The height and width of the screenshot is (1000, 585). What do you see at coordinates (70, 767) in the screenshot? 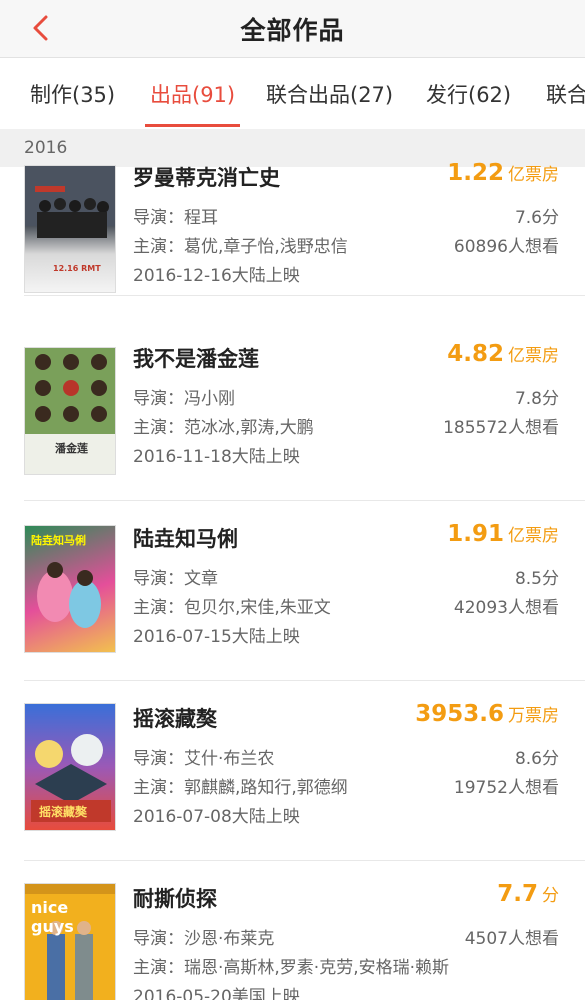
I see `movie-poster: 摇滚藏獒` at bounding box center [70, 767].